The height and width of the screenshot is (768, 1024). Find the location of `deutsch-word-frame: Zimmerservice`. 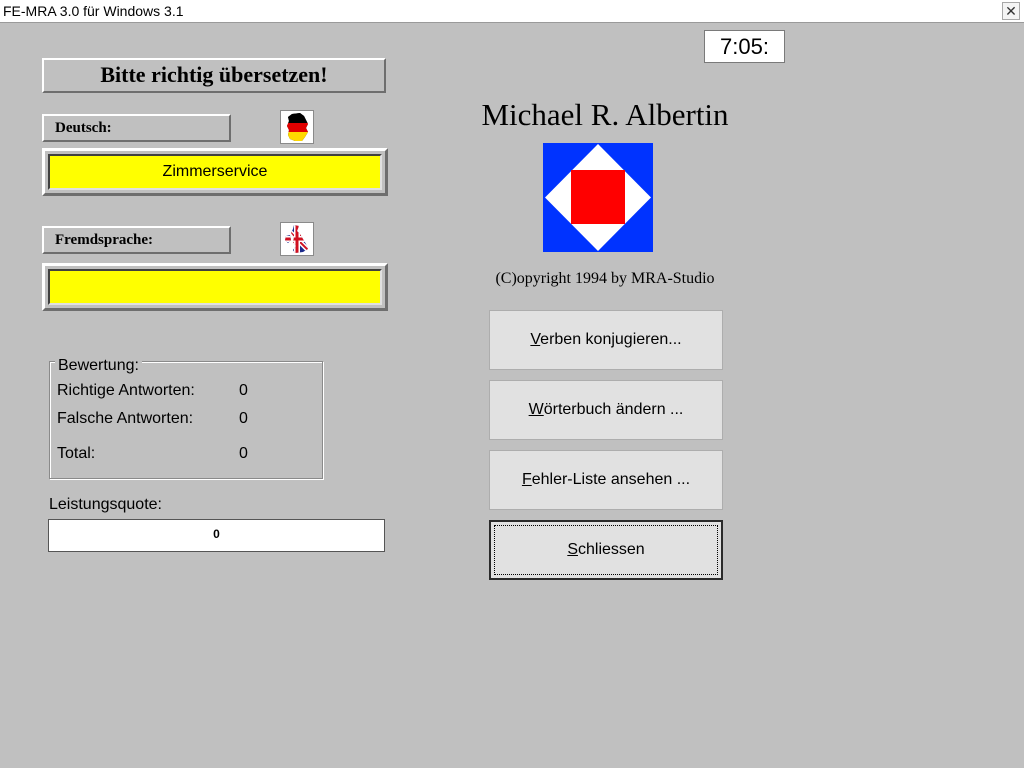

deutsch-word-frame: Zimmerservice is located at coordinates (215, 172).